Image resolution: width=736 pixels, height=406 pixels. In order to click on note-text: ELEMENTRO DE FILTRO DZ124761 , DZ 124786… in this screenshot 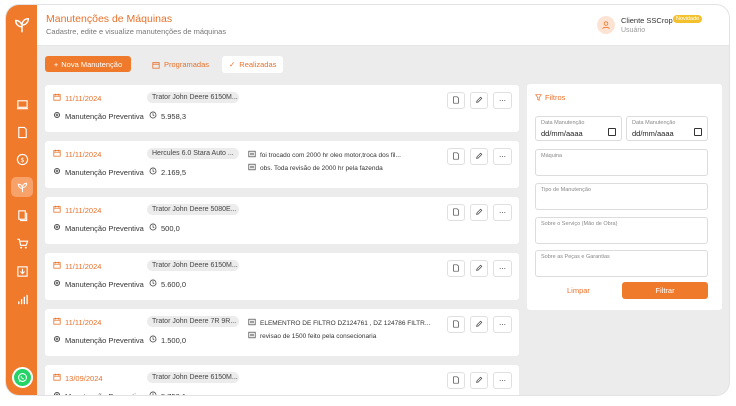, I will do `click(345, 323)`.